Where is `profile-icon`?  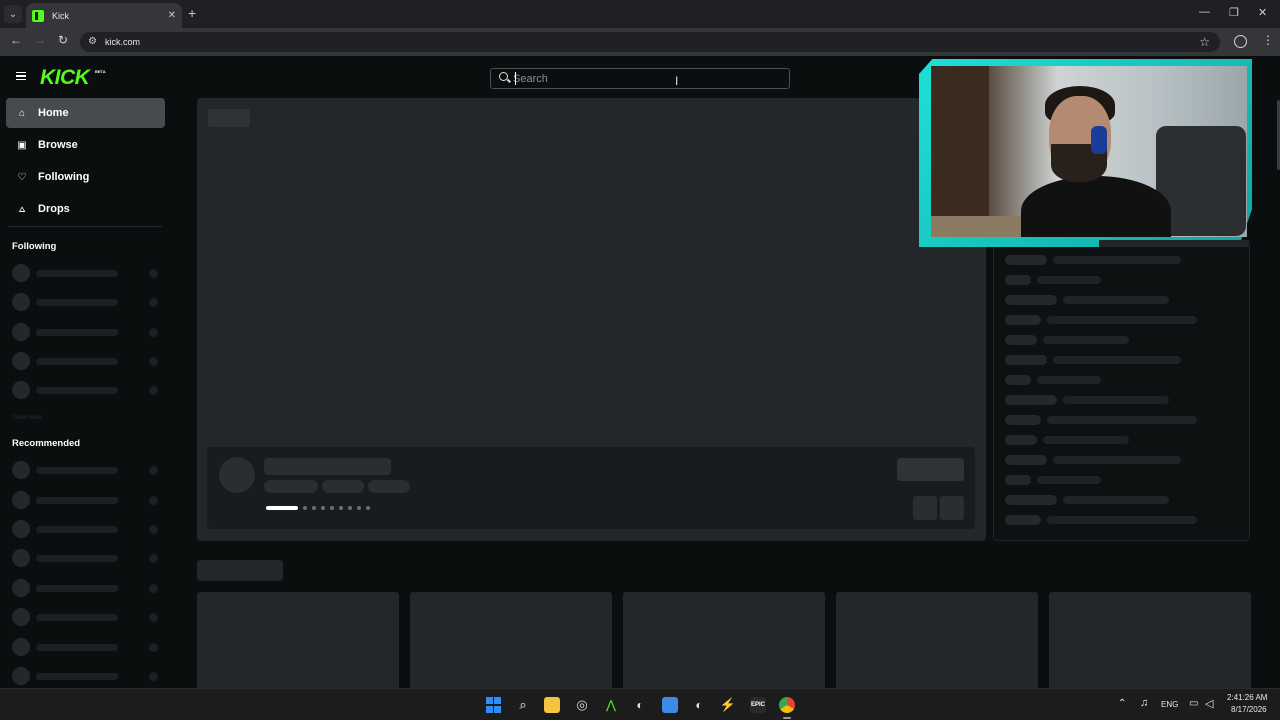 profile-icon is located at coordinates (1240, 41).